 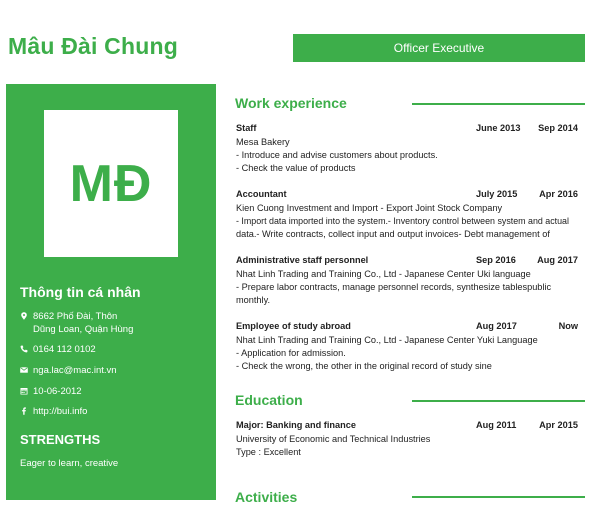 What do you see at coordinates (558, 425) in the screenshot?
I see `entry-end-date: Apr 2015` at bounding box center [558, 425].